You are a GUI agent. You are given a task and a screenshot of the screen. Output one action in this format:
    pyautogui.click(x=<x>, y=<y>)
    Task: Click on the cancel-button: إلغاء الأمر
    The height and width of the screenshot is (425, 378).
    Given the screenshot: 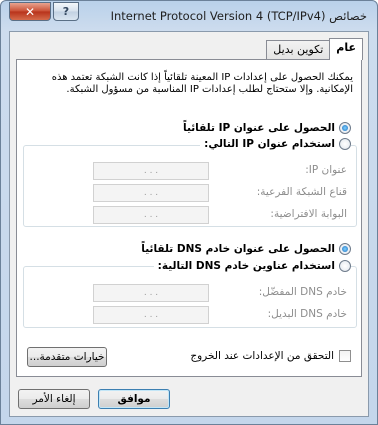 What is the action you would take?
    pyautogui.click(x=54, y=399)
    